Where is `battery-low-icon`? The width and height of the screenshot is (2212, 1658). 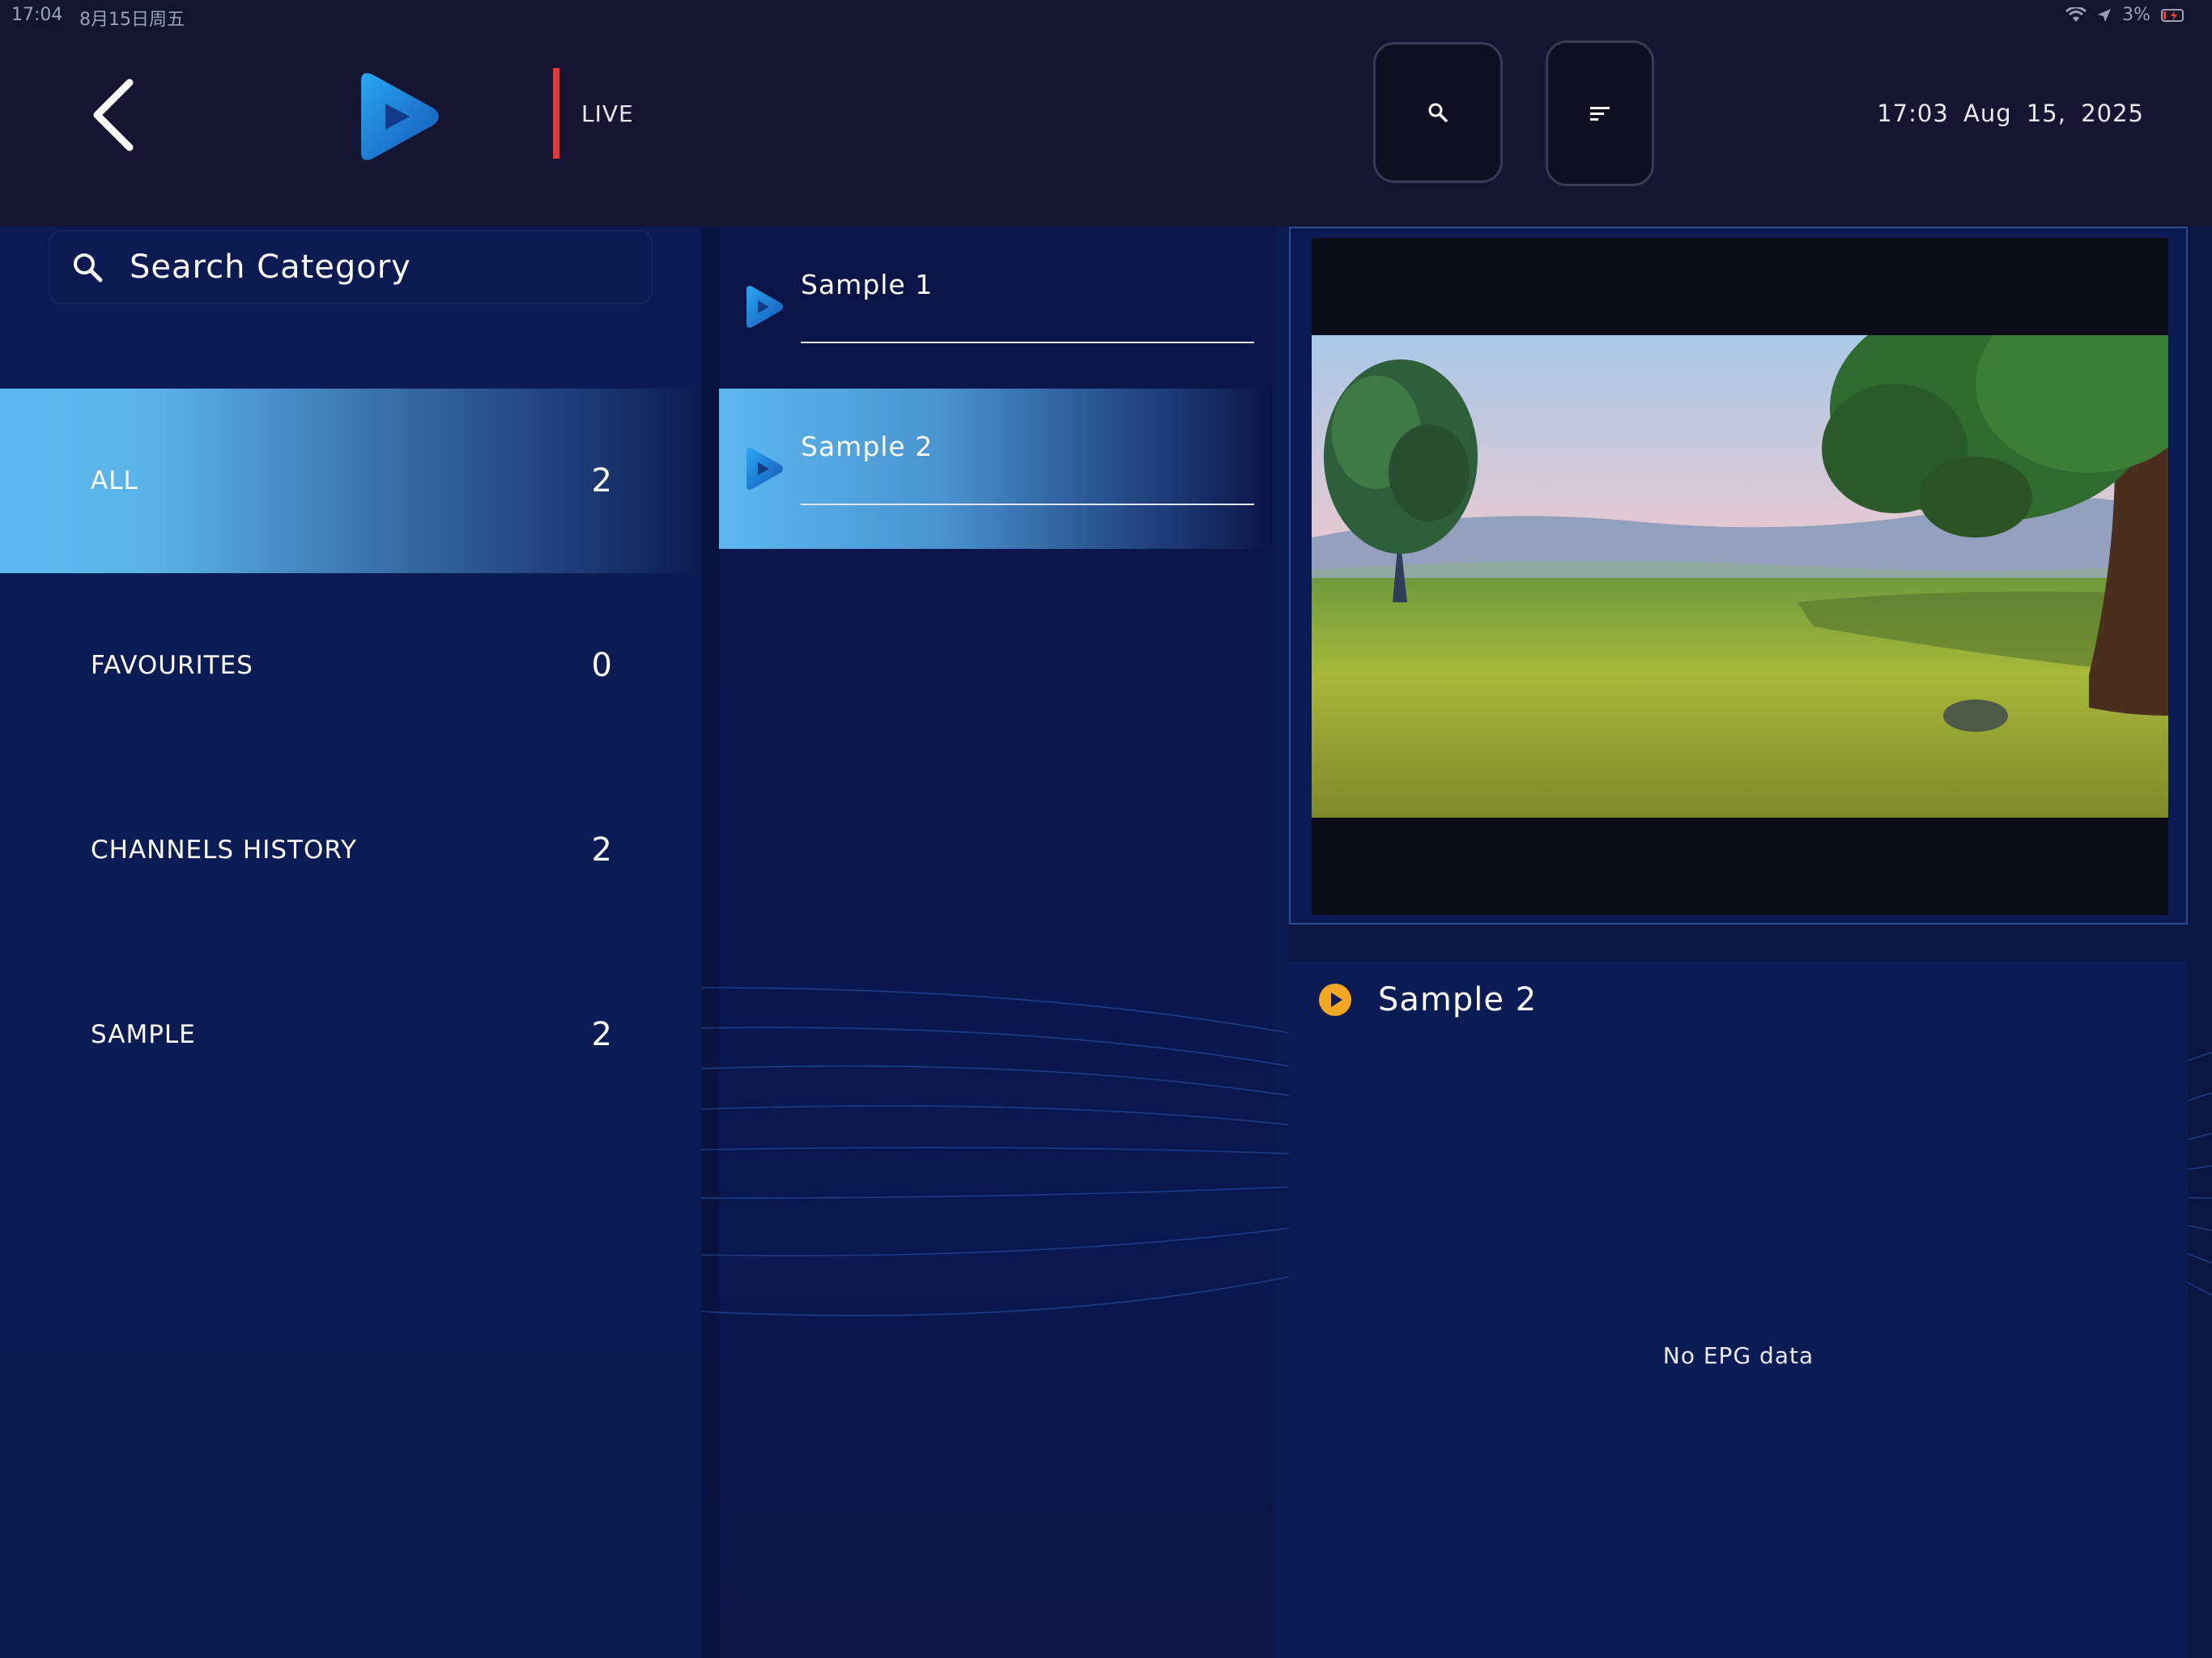 battery-low-icon is located at coordinates (2172, 15).